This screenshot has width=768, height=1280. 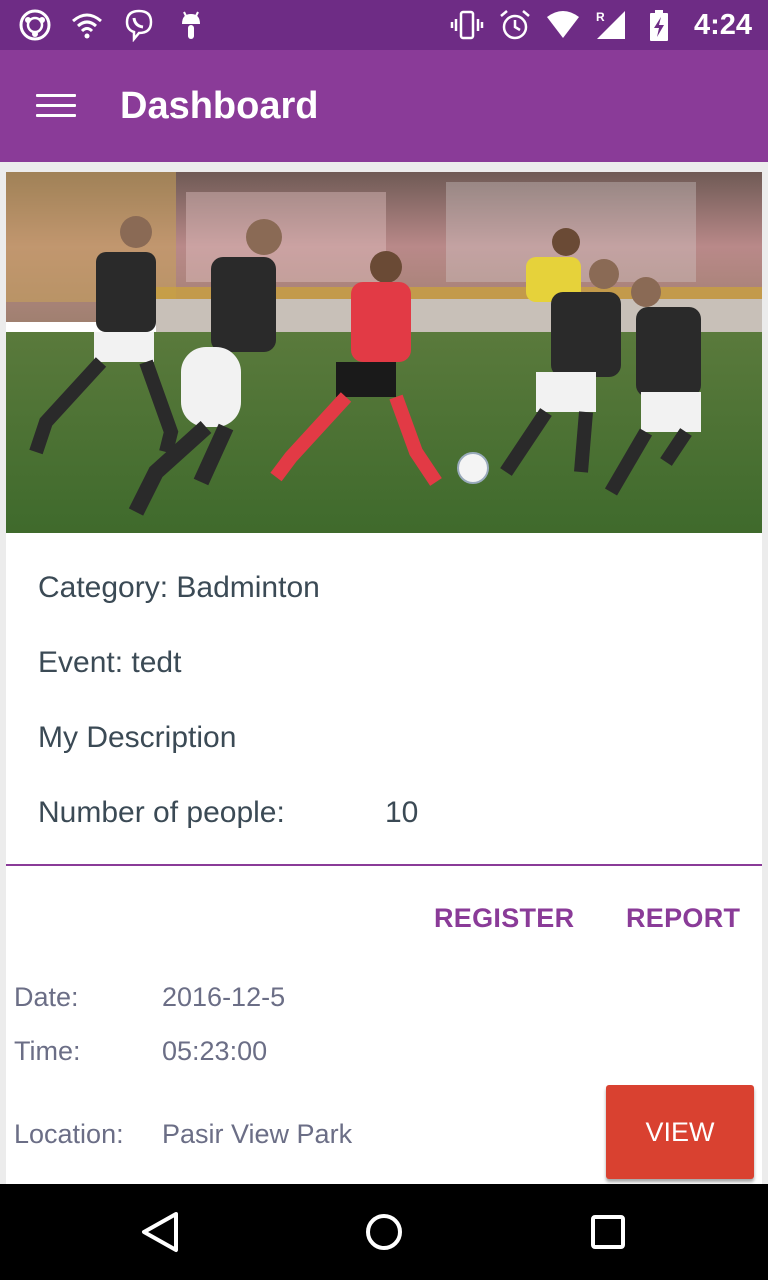 I want to click on home-icon, so click(x=384, y=1232).